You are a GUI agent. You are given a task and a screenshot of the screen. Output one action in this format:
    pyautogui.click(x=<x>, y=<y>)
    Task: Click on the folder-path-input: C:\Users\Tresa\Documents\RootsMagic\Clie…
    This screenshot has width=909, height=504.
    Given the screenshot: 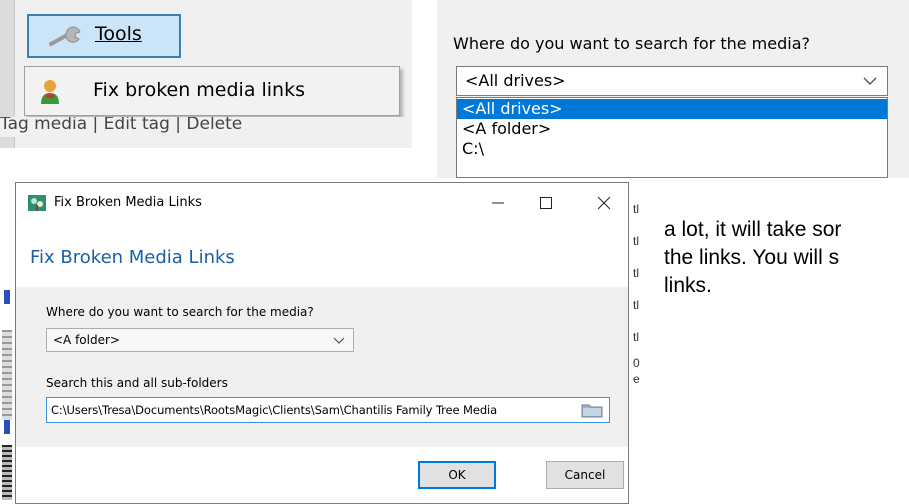 What is the action you would take?
    pyautogui.click(x=328, y=410)
    